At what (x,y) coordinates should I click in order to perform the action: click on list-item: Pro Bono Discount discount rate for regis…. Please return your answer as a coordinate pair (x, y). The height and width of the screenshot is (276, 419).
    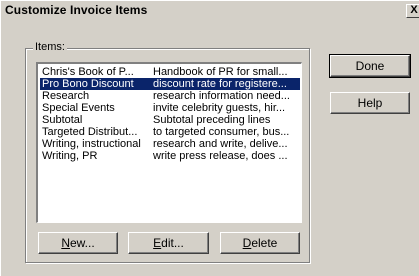
    Looking at the image, I should click on (170, 84).